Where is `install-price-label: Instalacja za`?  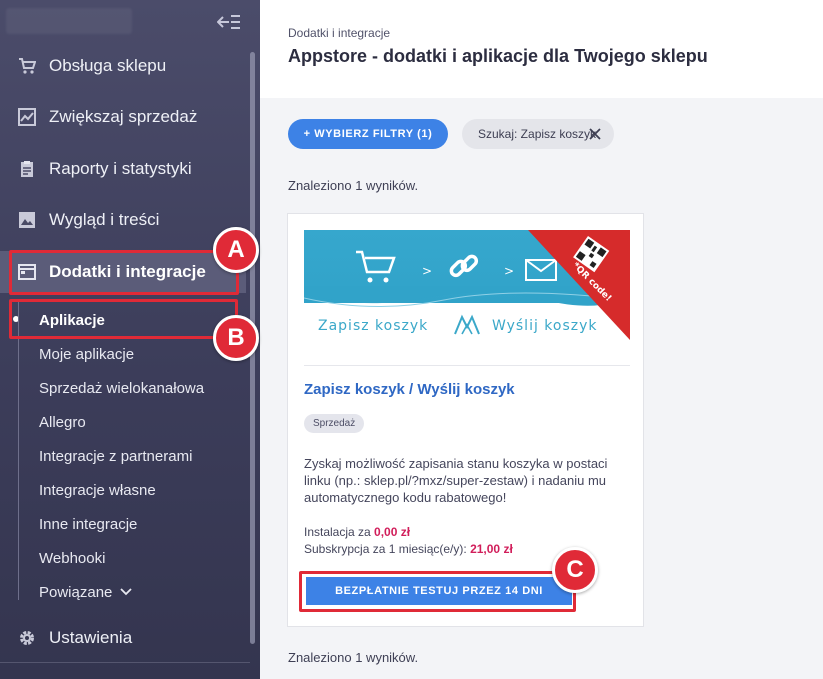 install-price-label: Instalacja za is located at coordinates (337, 532).